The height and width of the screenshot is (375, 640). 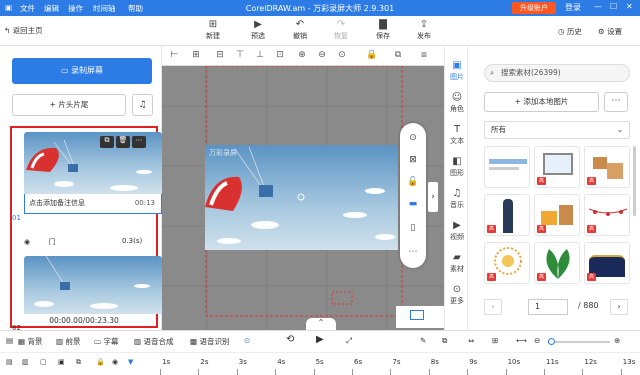 I want to click on screen-icon: ▬, so click(x=413, y=204).